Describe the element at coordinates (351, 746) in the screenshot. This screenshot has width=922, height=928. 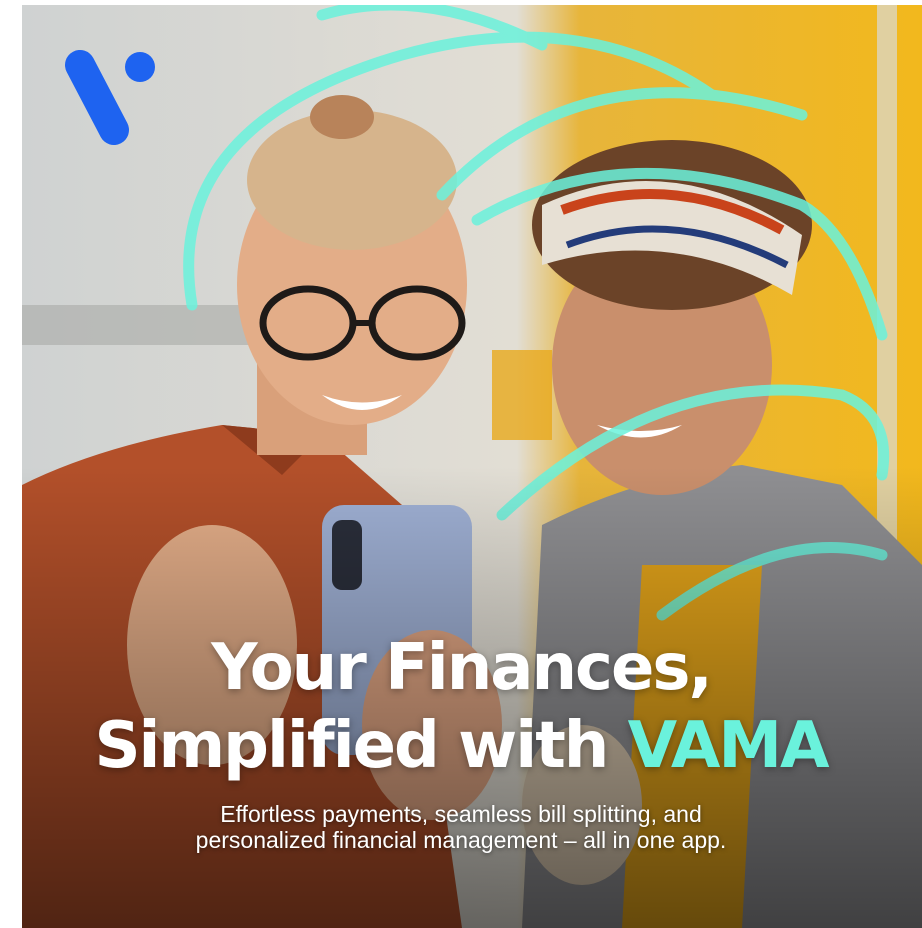
I see `headline-prefix: Simplified with` at that location.